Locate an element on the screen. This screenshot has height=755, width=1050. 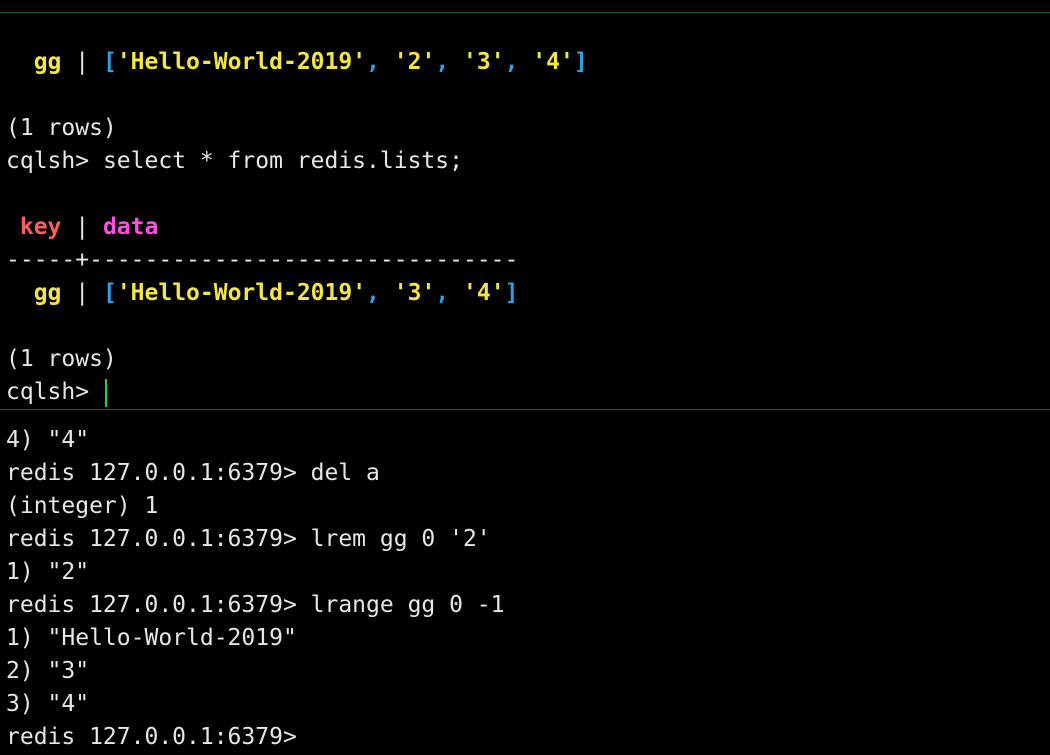
terminal-line: 1) "2" is located at coordinates (48, 572).